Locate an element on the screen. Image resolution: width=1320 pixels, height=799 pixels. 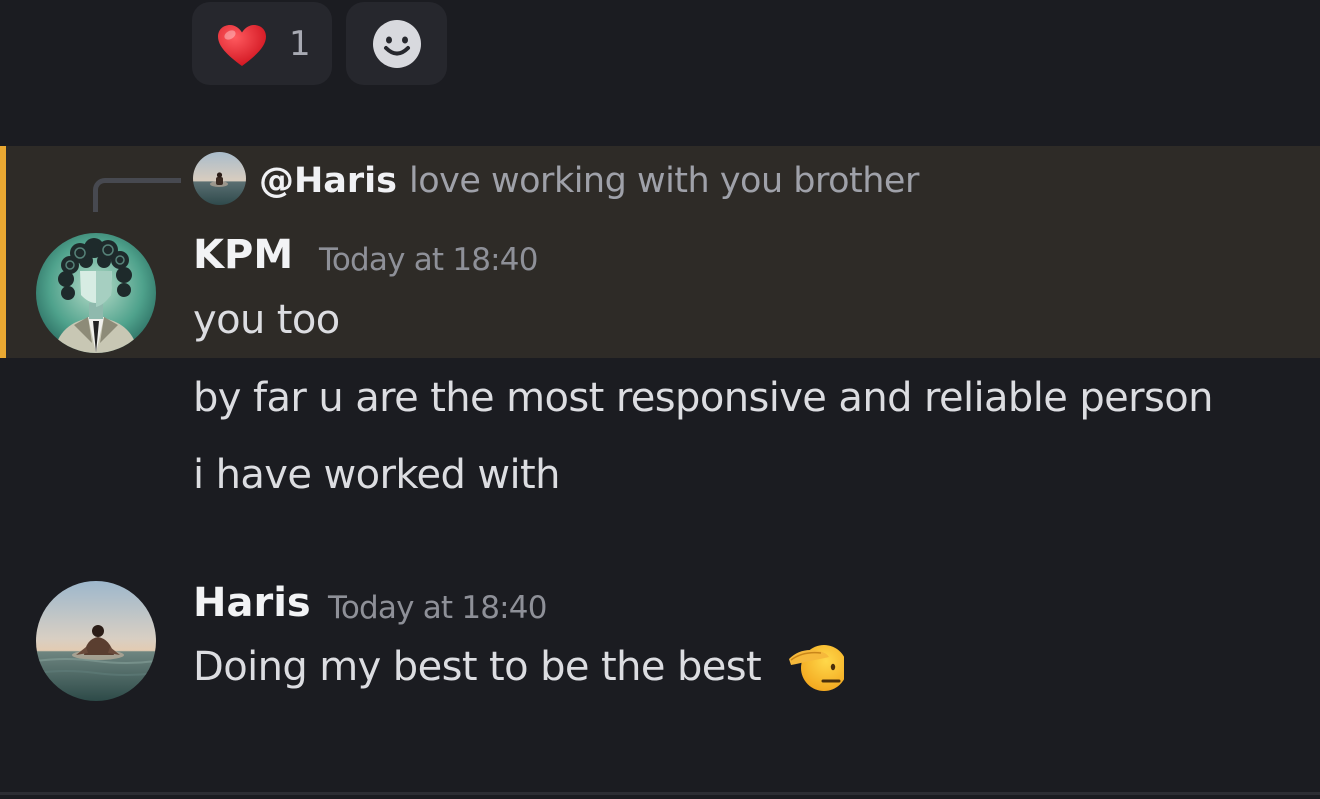
reply-mention: @Haris is located at coordinates (328, 181).